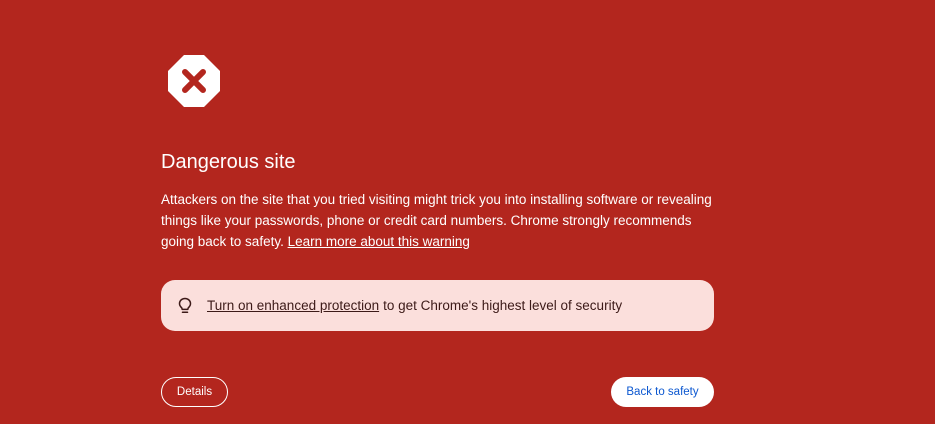  I want to click on learn-more-link: Learn more about this warning, so click(379, 241).